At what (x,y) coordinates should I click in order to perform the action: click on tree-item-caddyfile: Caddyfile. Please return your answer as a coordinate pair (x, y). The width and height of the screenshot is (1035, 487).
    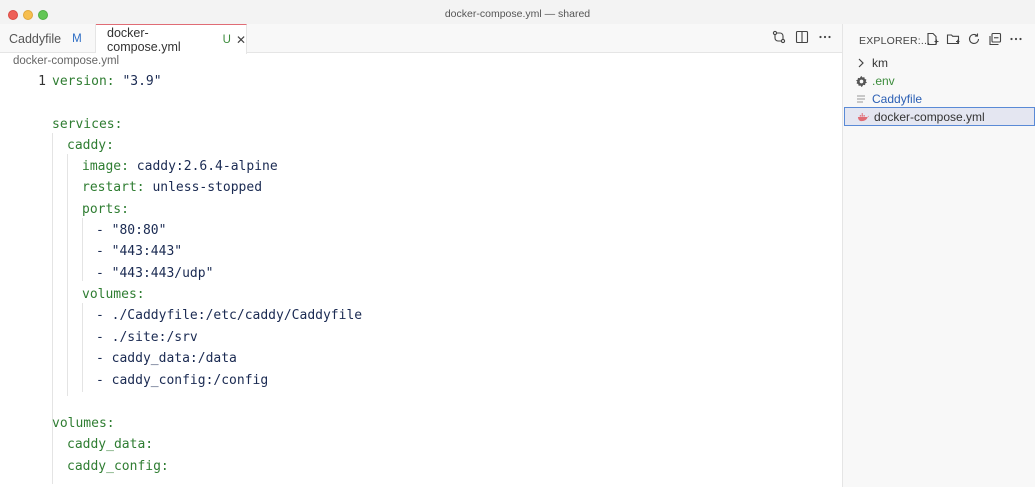
    Looking at the image, I should click on (939, 99).